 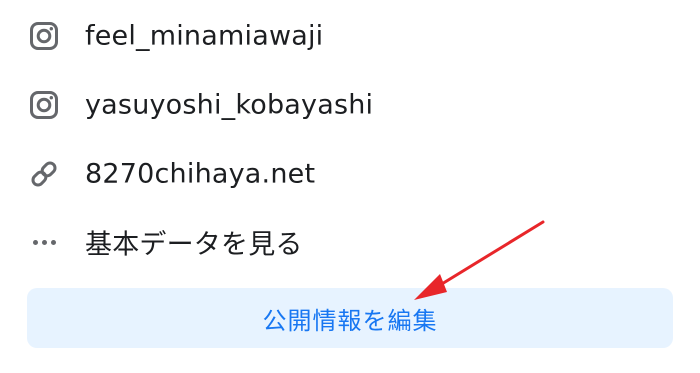 What do you see at coordinates (44, 242) in the screenshot?
I see `more-dots-icon` at bounding box center [44, 242].